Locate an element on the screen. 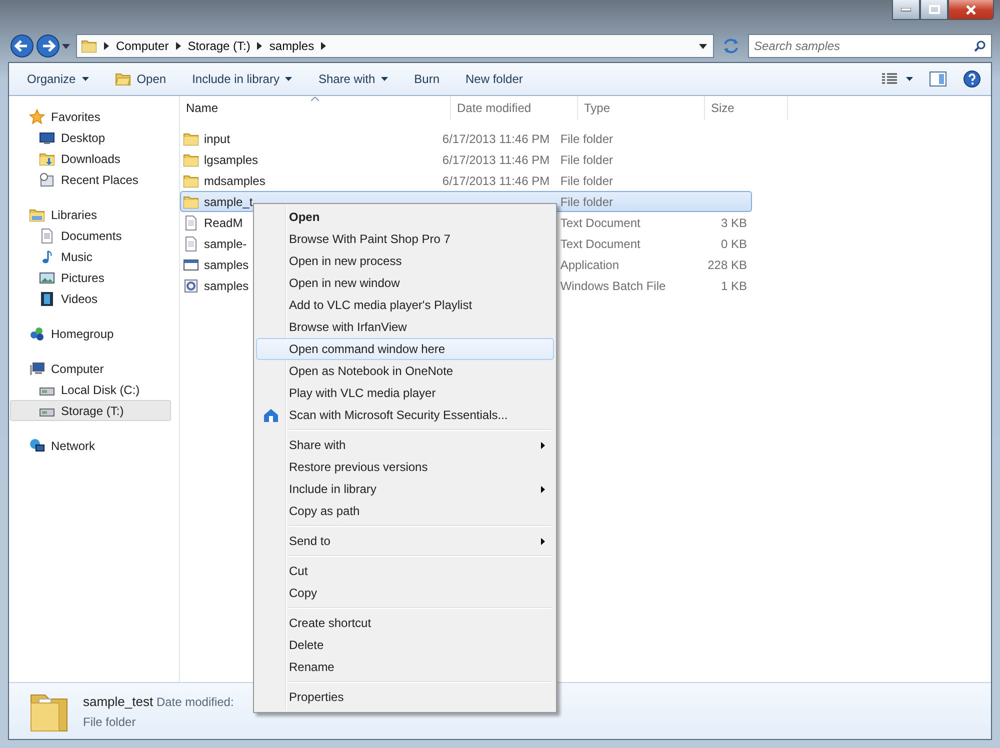  selected-item-name: sample_test is located at coordinates (118, 701).